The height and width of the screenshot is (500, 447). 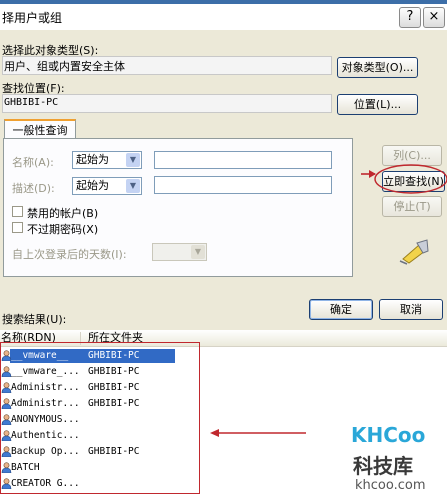 What do you see at coordinates (63, 213) in the screenshot?
I see `disabled-accounts-label: 禁用的帐户(B)` at bounding box center [63, 213].